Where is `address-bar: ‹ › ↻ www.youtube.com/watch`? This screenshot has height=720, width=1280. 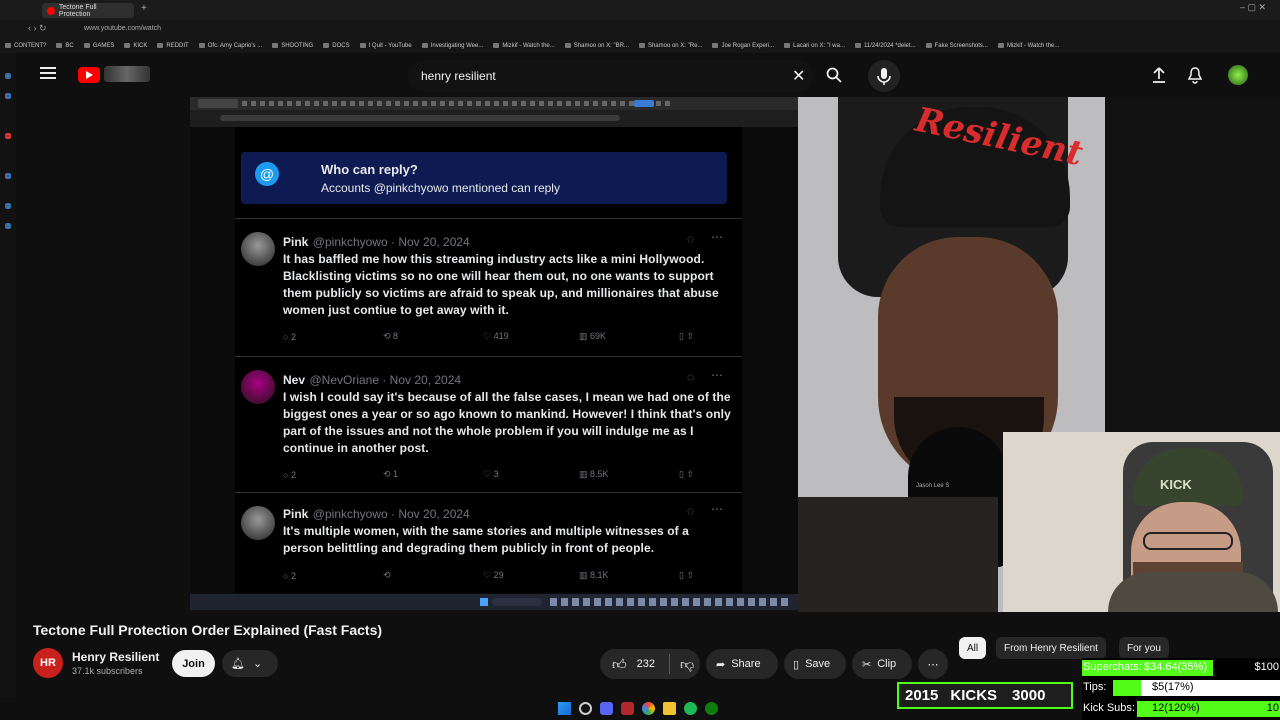 address-bar: ‹ › ↻ www.youtube.com/watch is located at coordinates (640, 29).